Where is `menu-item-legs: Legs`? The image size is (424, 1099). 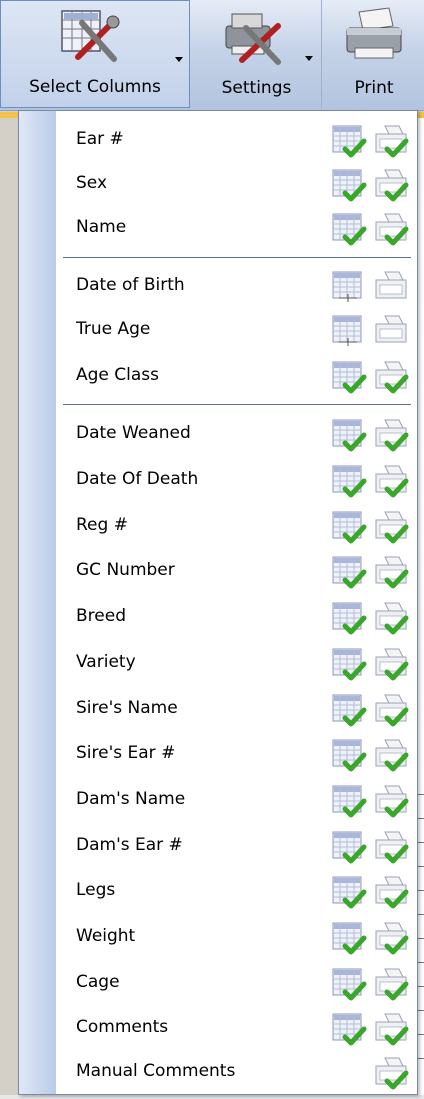
menu-item-legs: Legs is located at coordinates (218, 890).